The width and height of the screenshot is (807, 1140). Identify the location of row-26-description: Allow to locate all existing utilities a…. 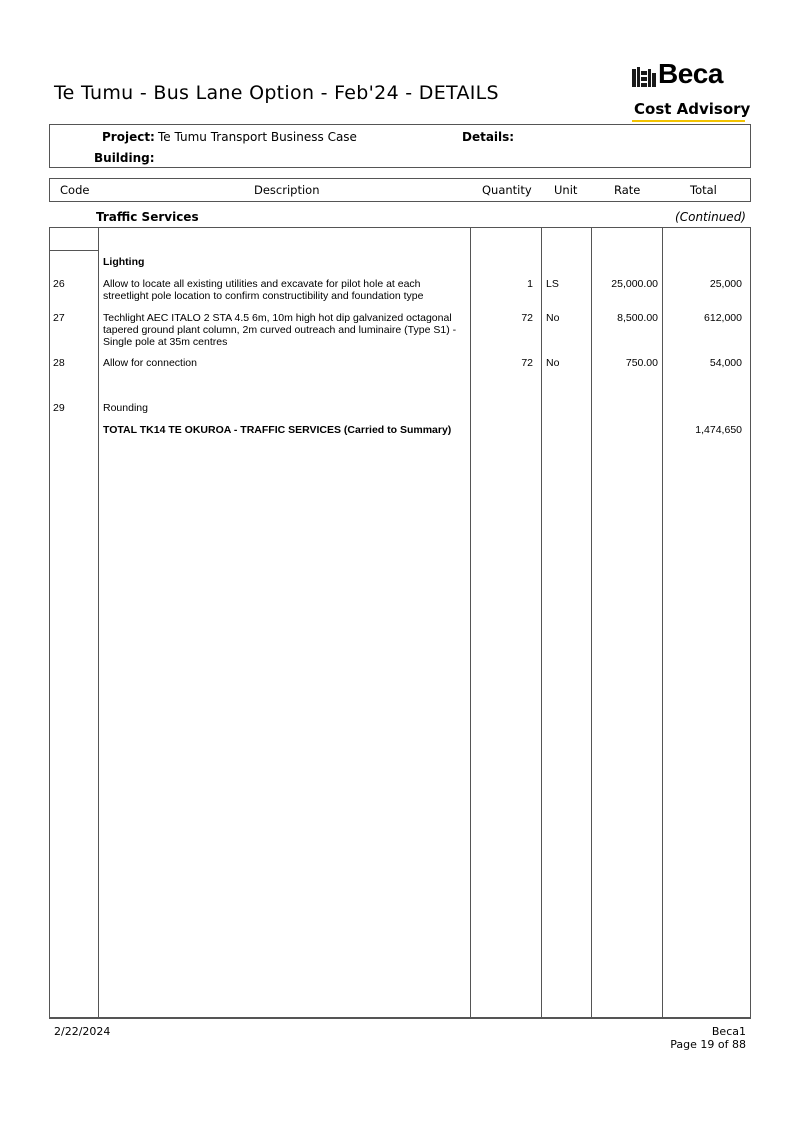
(263, 290).